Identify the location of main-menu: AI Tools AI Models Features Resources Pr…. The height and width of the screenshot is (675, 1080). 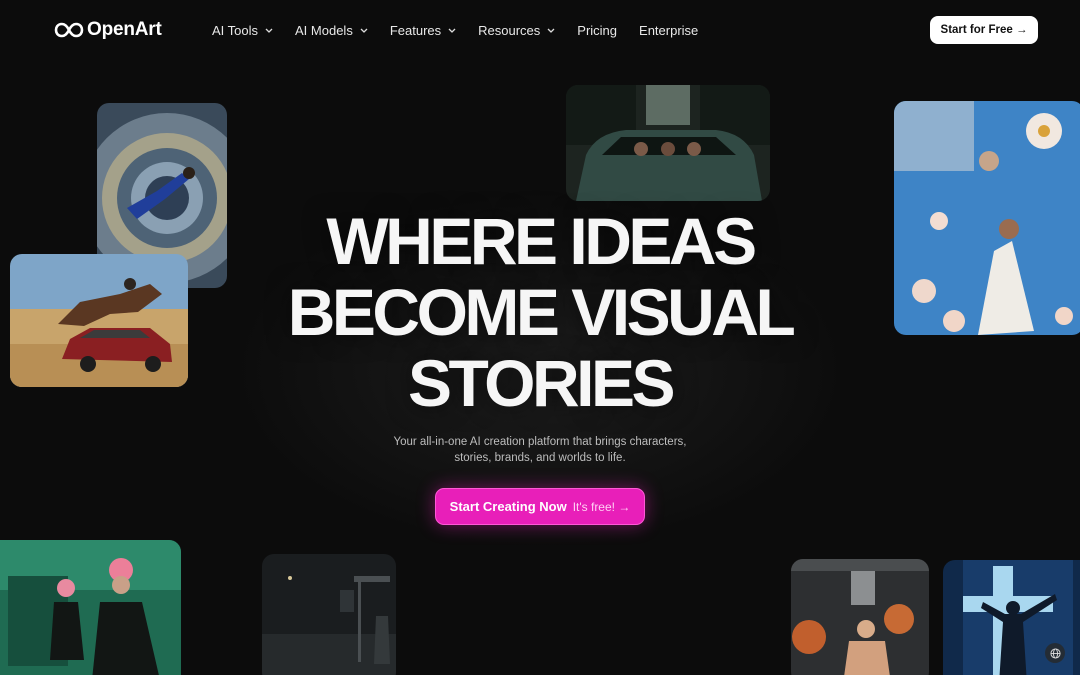
(455, 30).